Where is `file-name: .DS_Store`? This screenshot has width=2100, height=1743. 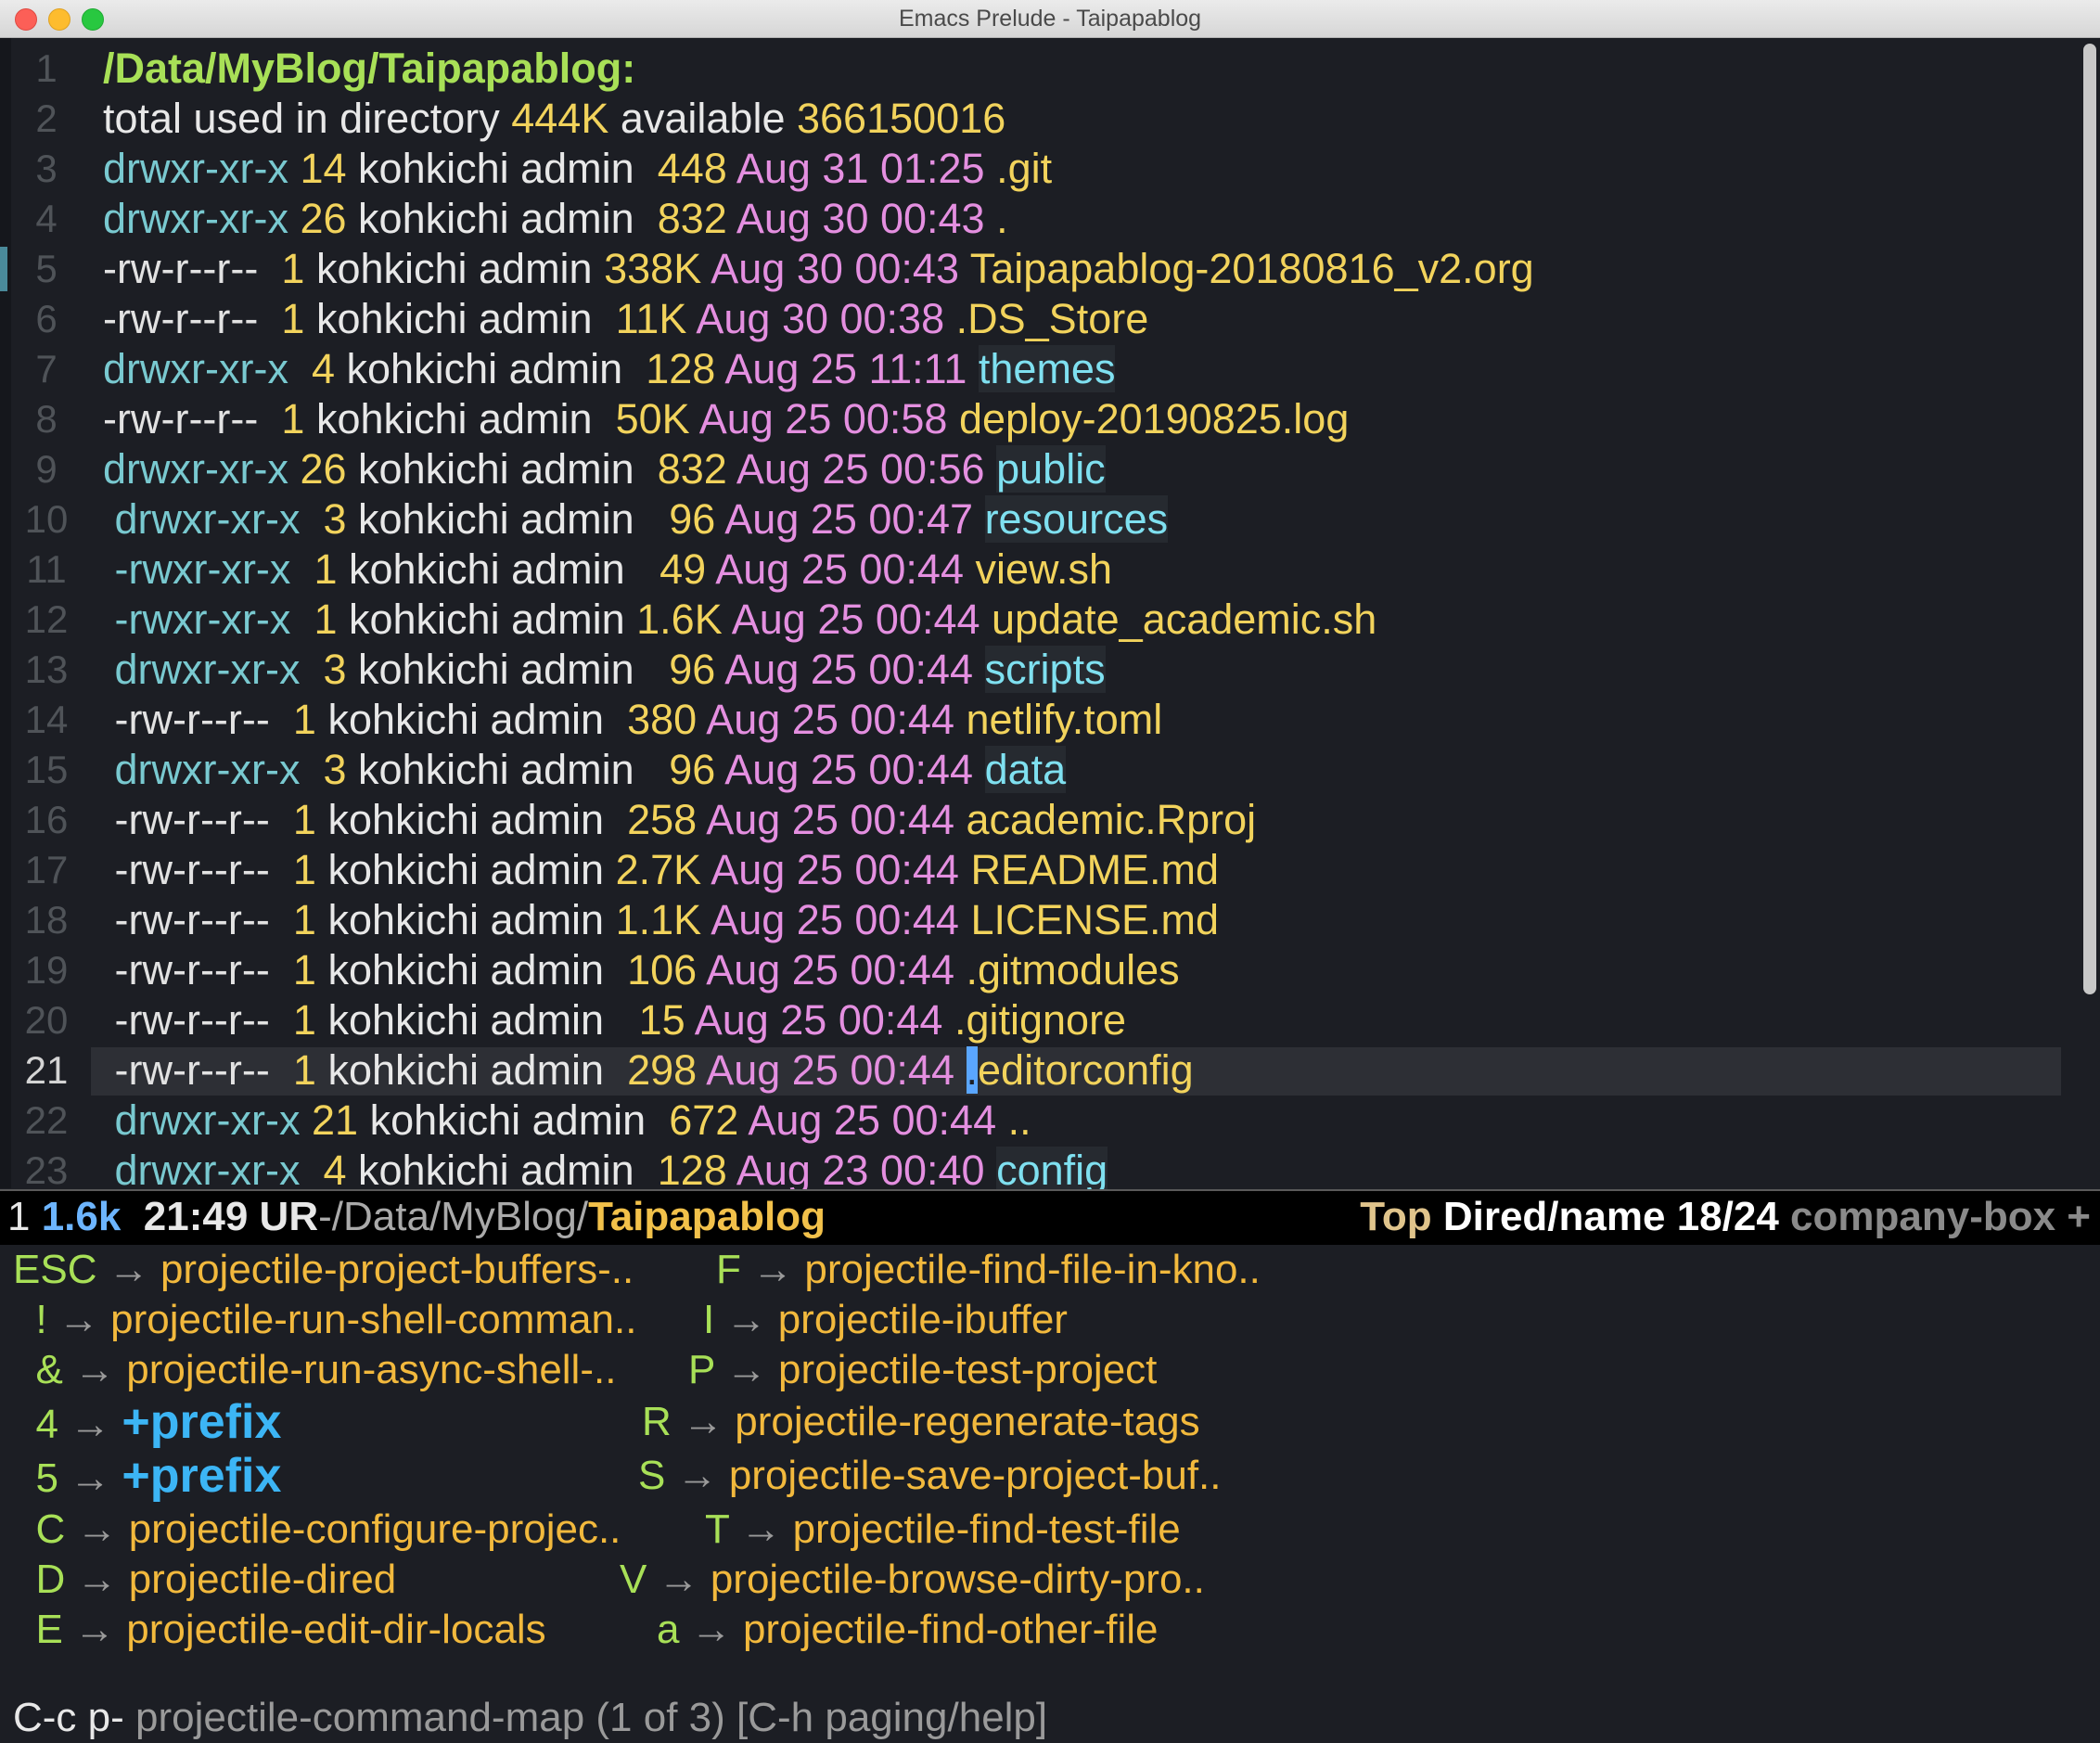 file-name: .DS_Store is located at coordinates (1052, 318).